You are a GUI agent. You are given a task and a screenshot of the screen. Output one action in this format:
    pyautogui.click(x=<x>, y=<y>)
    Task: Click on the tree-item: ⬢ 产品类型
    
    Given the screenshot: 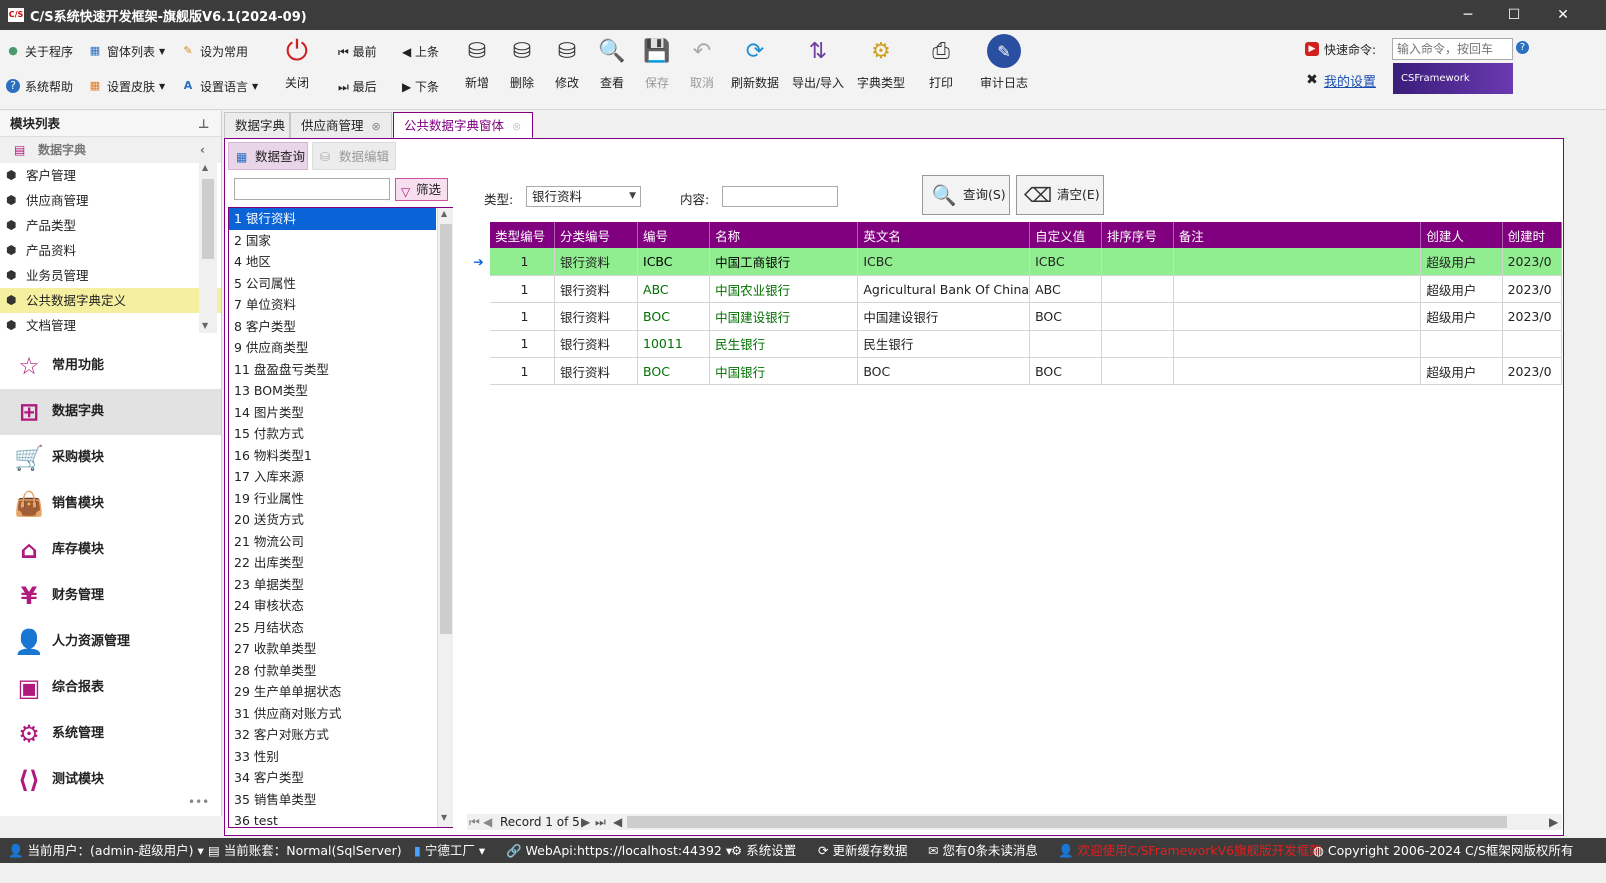 What is the action you would take?
    pyautogui.click(x=110, y=225)
    